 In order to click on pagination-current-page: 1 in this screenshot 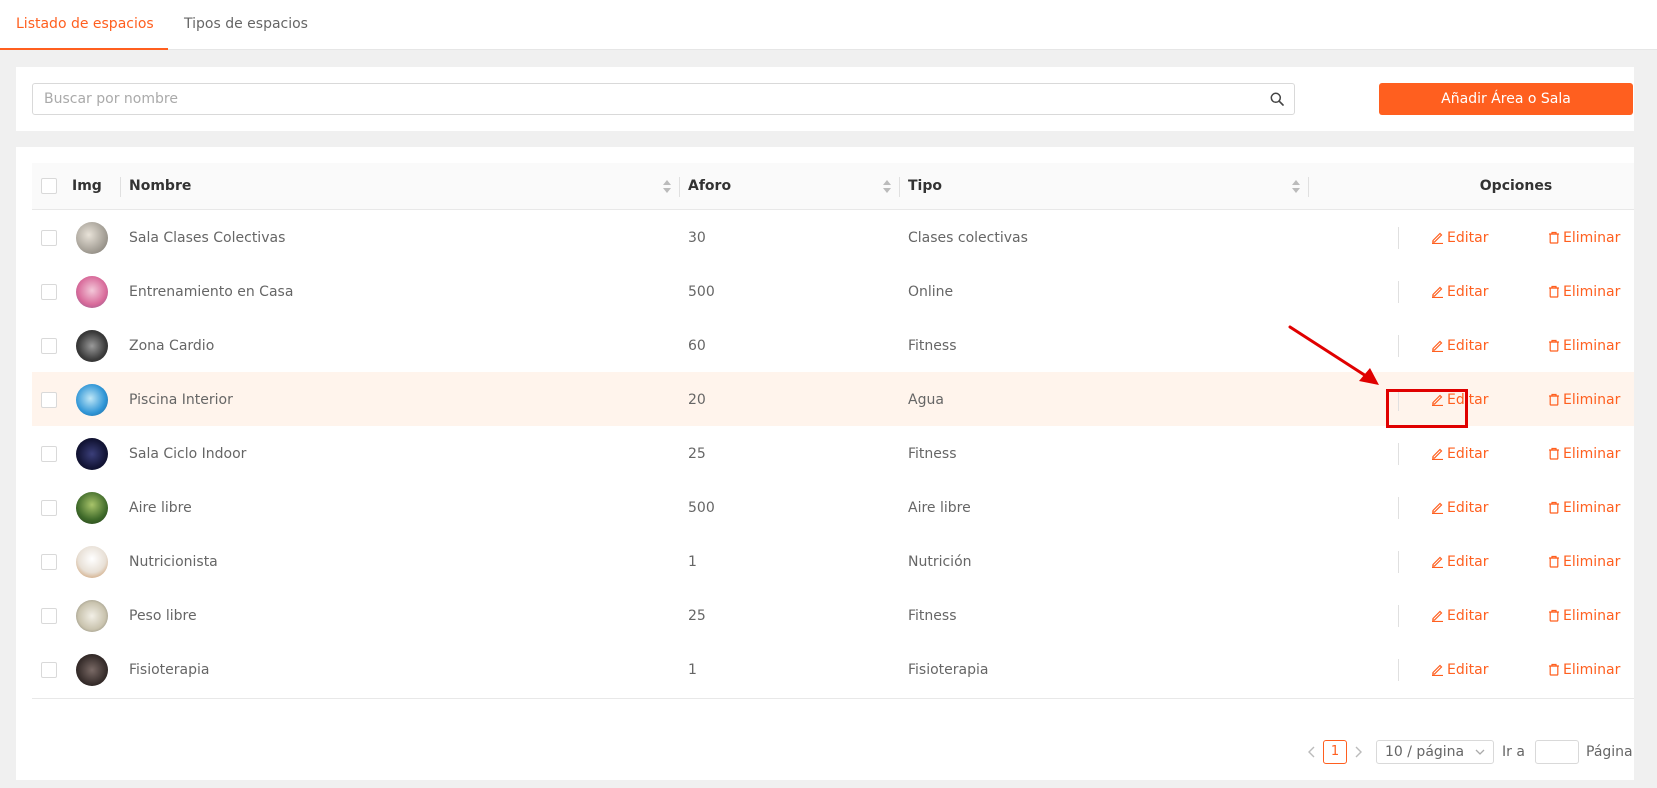, I will do `click(1335, 752)`.